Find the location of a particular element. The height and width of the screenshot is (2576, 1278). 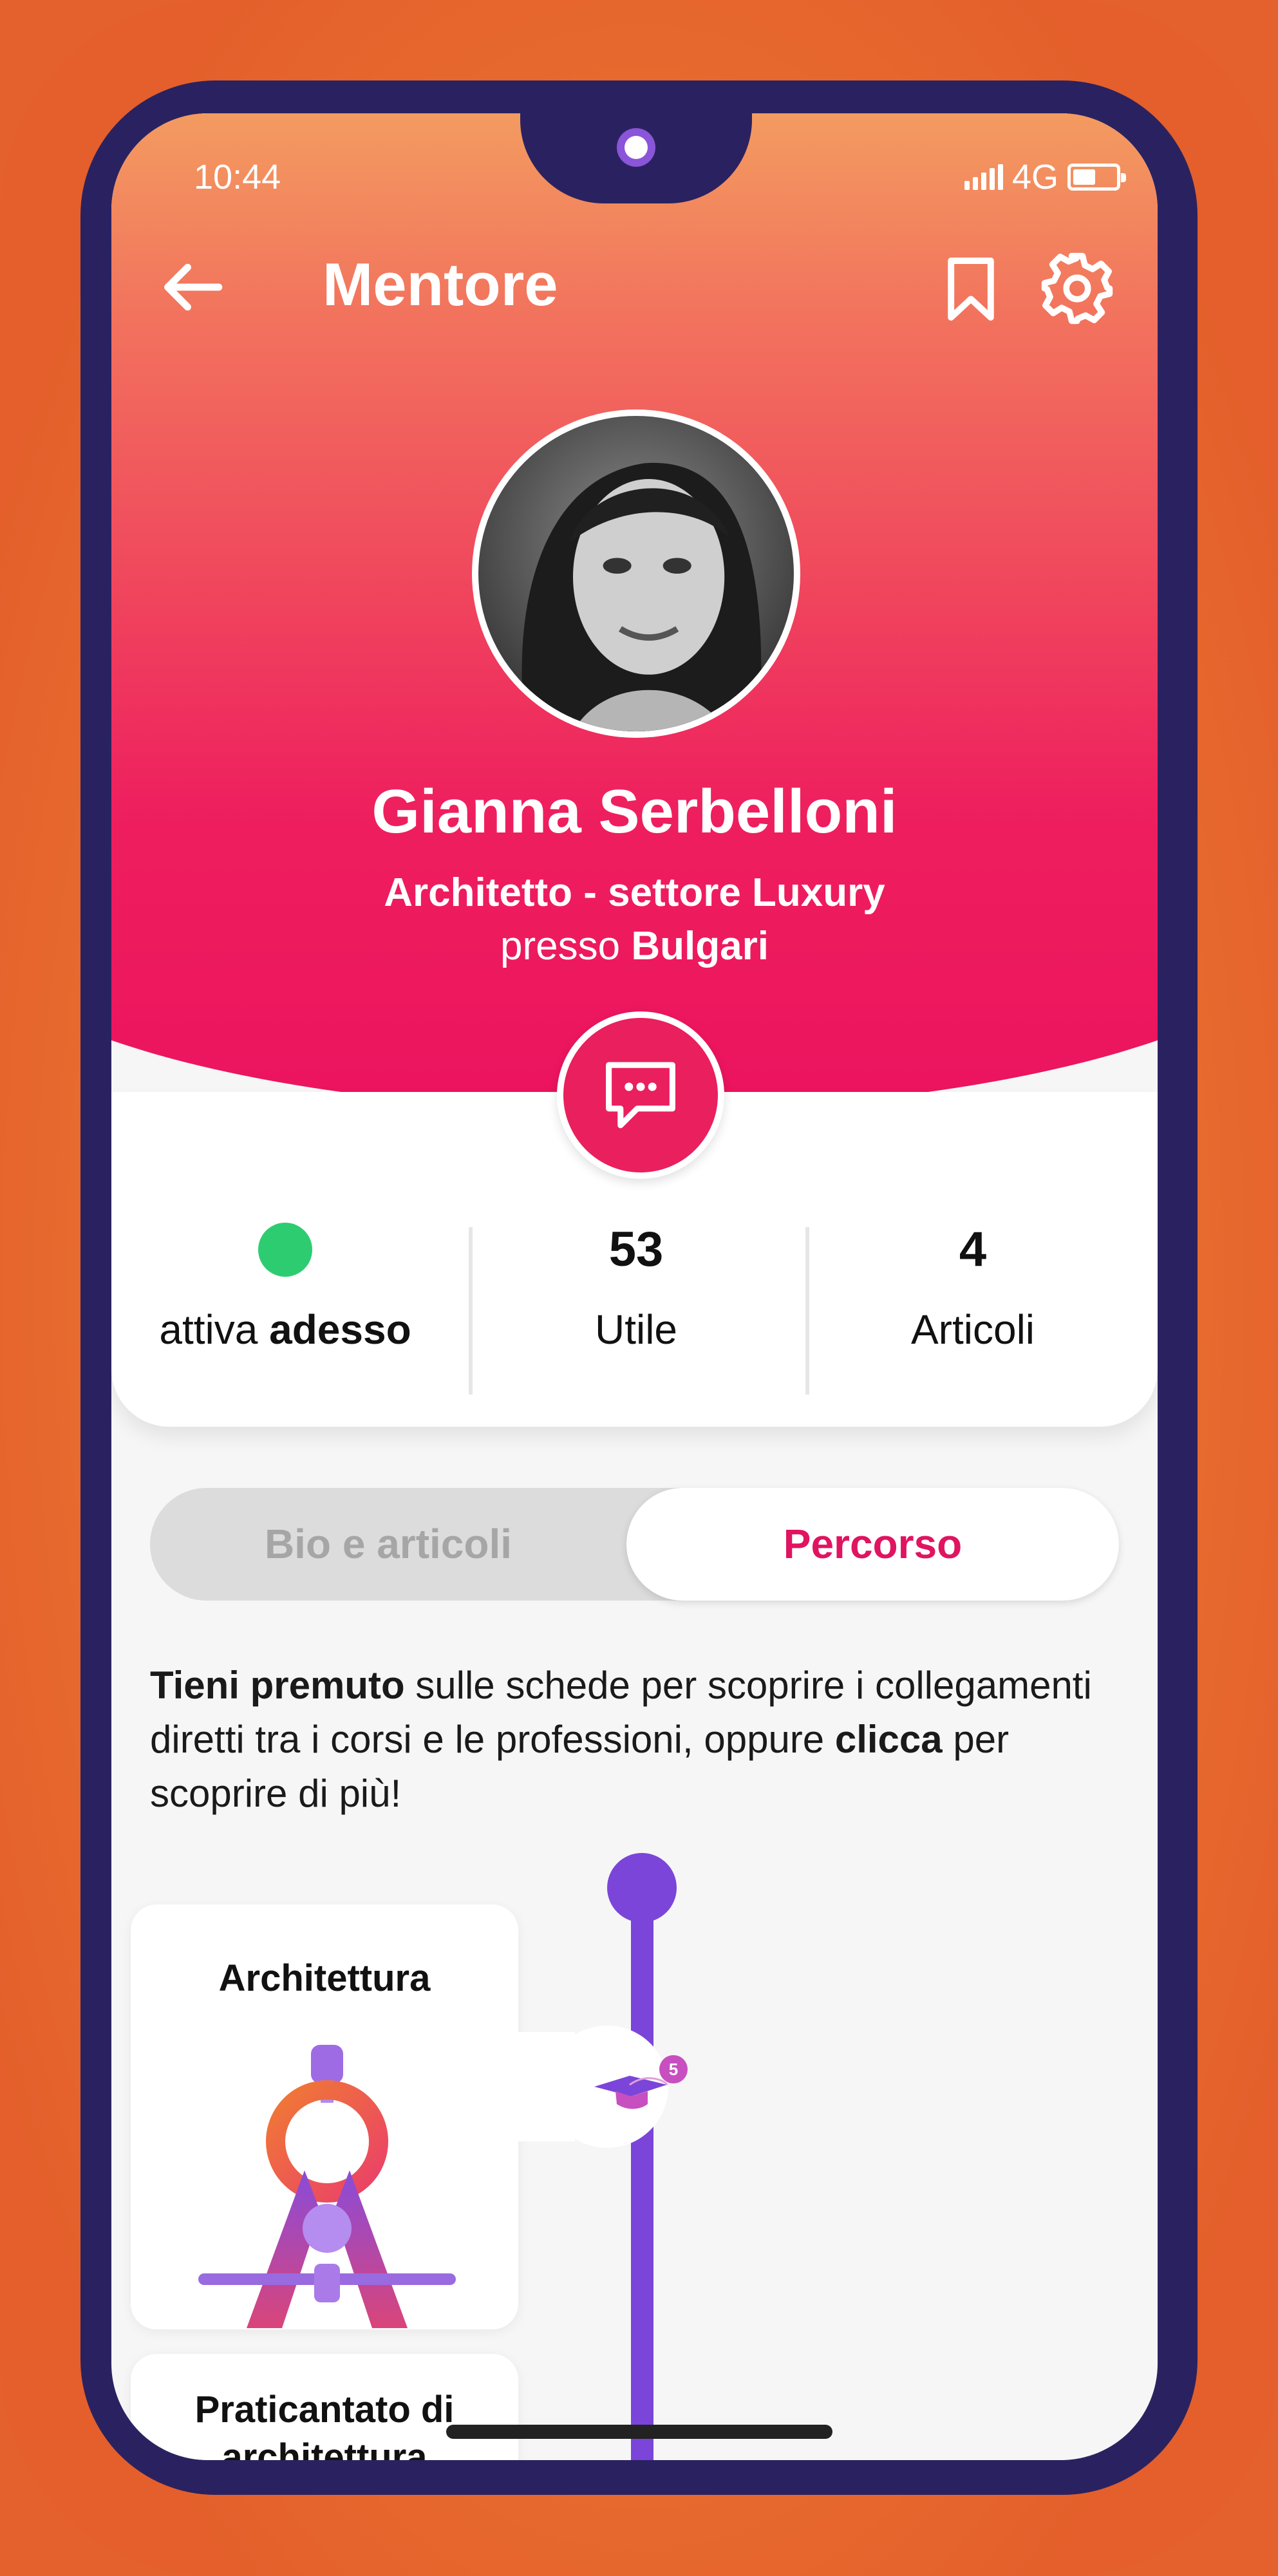

mentor-avatar is located at coordinates (636, 573).